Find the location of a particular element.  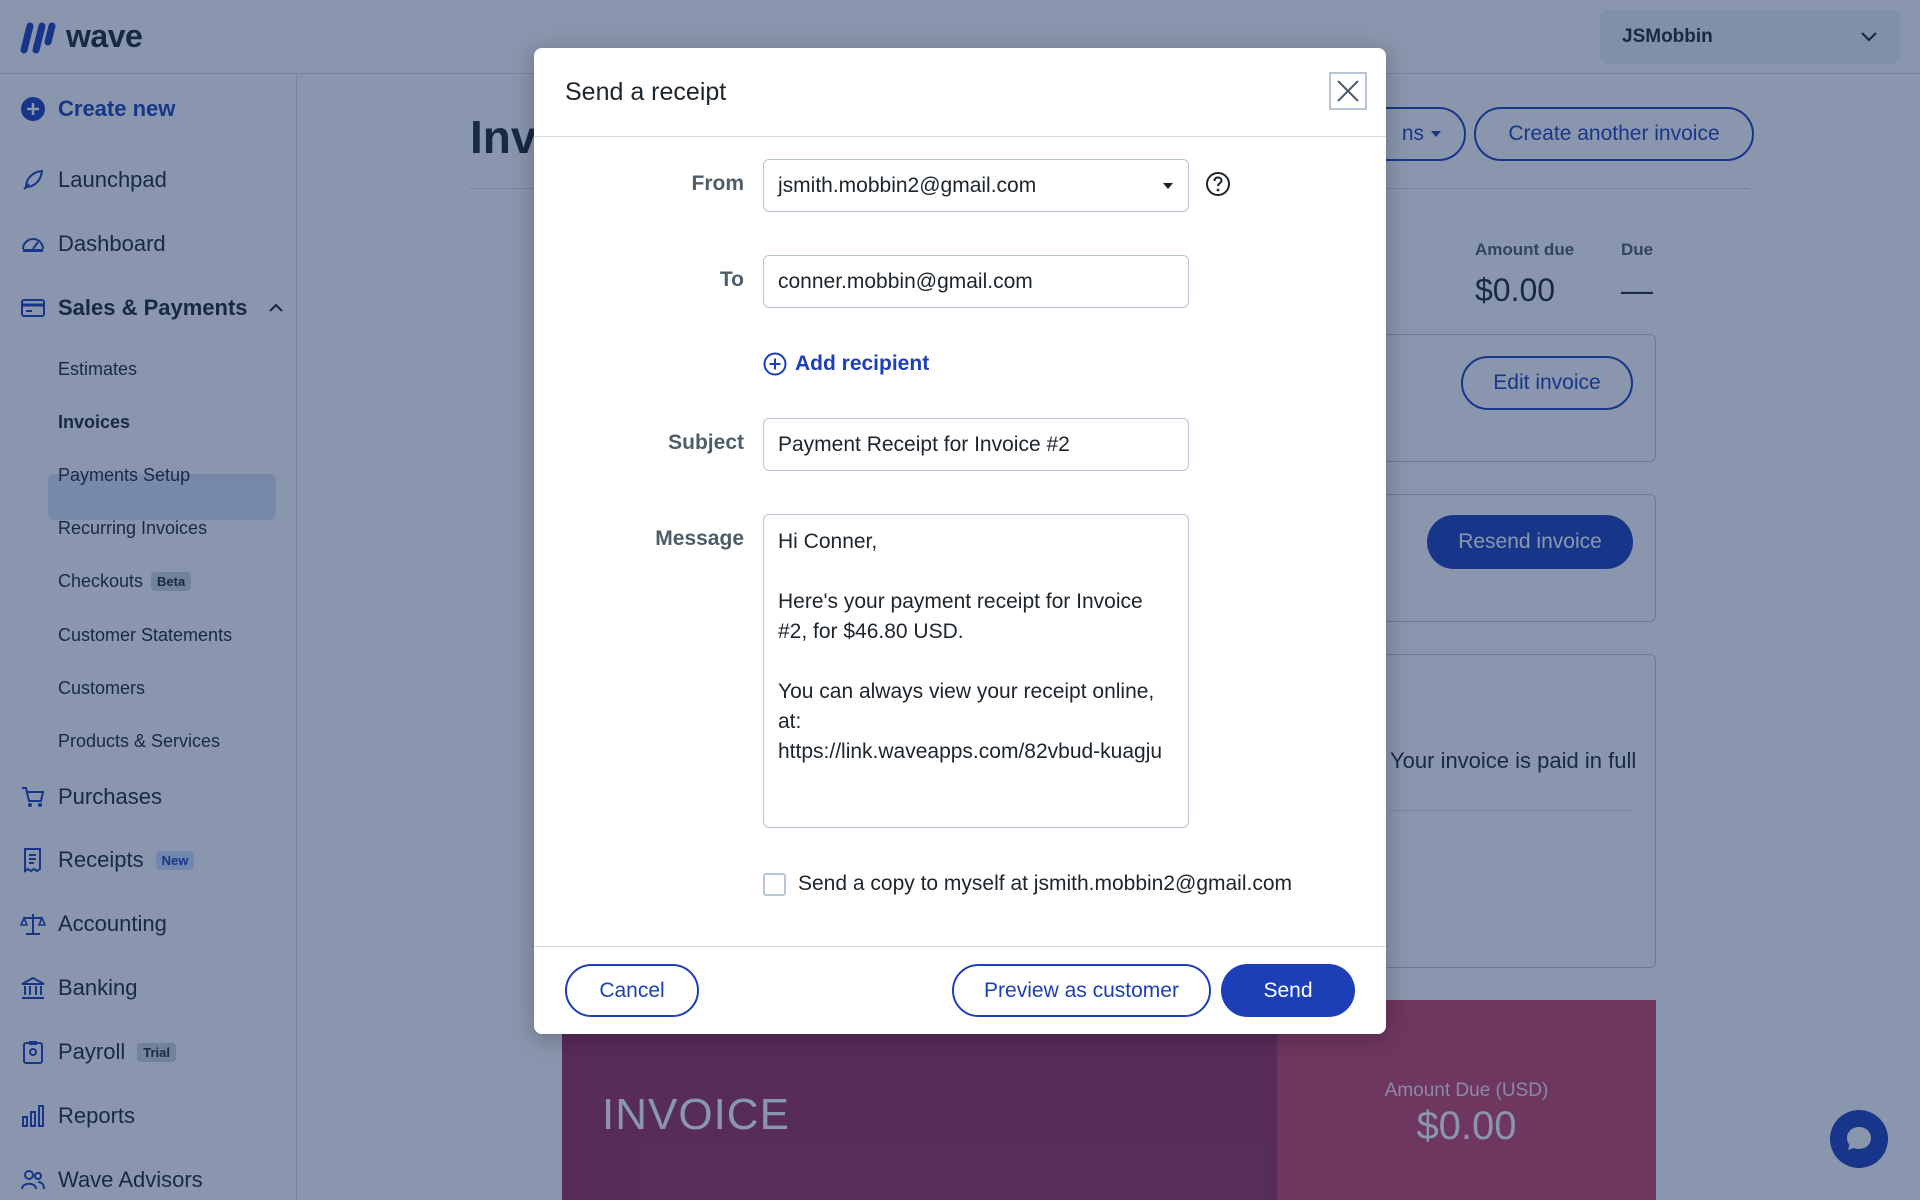

send-button: Send is located at coordinates (1288, 990).